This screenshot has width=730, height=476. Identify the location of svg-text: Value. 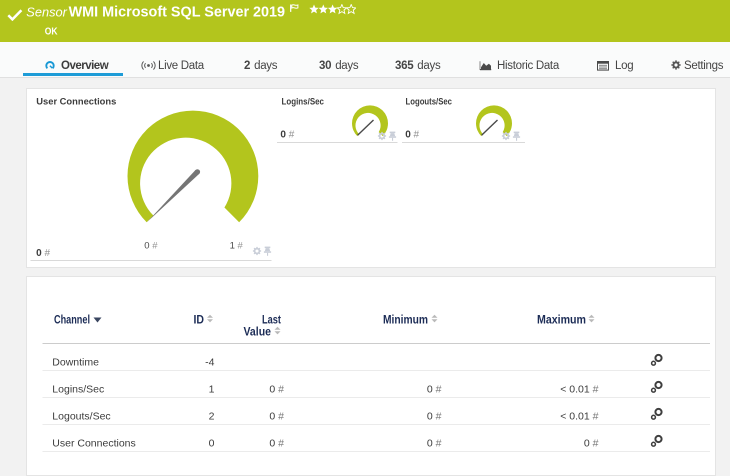
(258, 333).